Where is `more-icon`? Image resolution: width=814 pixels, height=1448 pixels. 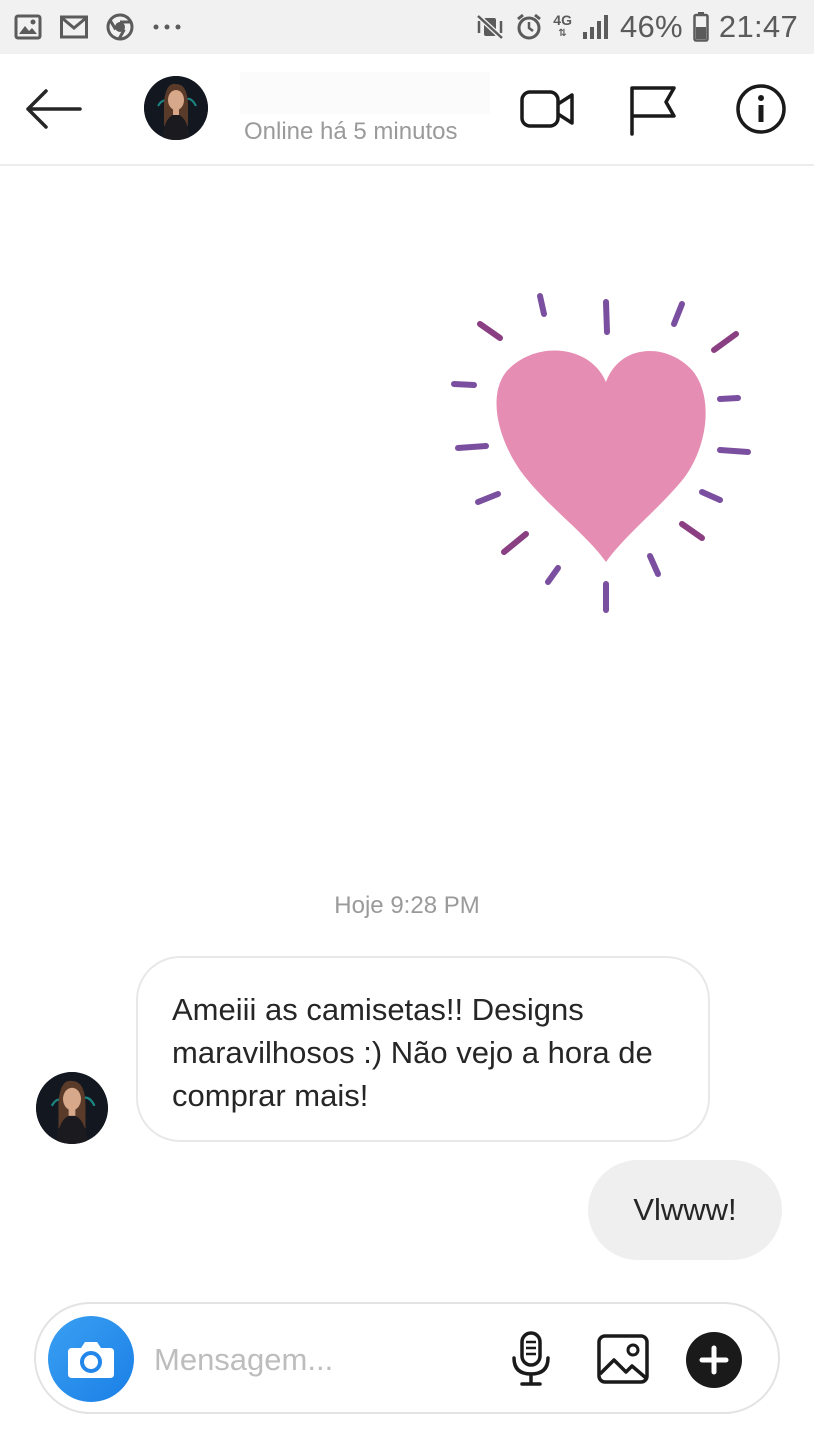
more-icon is located at coordinates (167, 27).